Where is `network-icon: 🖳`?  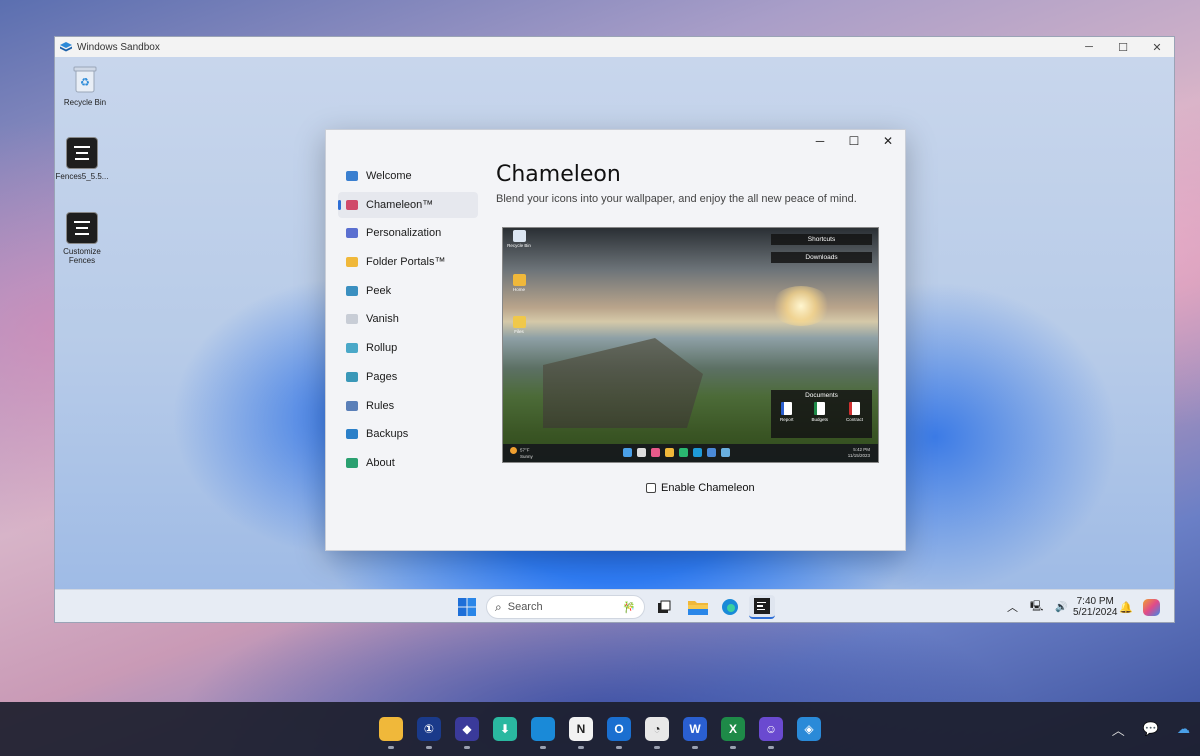 network-icon: 🖳 is located at coordinates (1036, 607).